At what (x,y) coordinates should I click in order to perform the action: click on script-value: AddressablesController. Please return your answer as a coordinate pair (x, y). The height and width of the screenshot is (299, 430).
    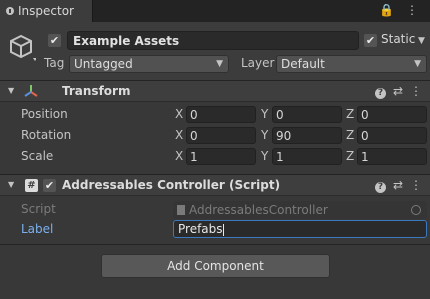
    Looking at the image, I should click on (258, 210).